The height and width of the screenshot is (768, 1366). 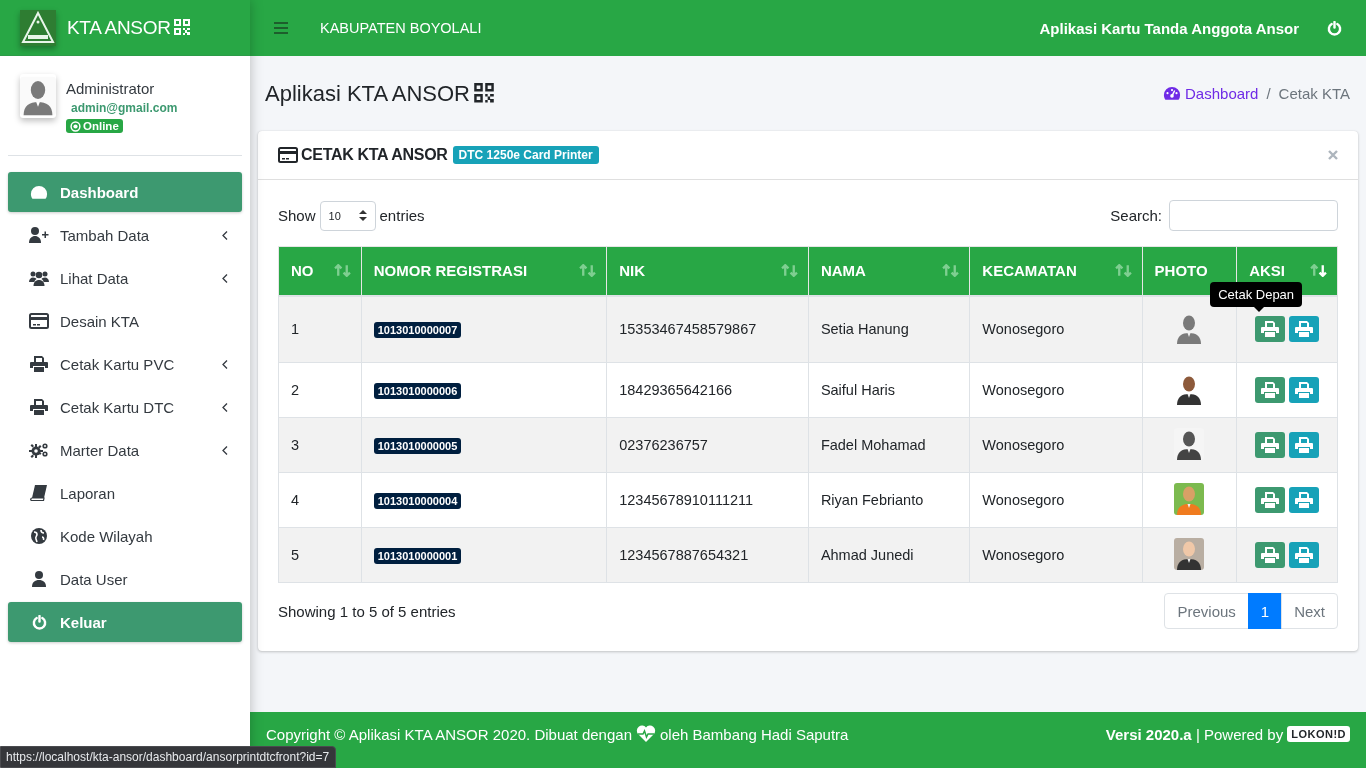 I want to click on table-cell: 3, so click(x=320, y=445).